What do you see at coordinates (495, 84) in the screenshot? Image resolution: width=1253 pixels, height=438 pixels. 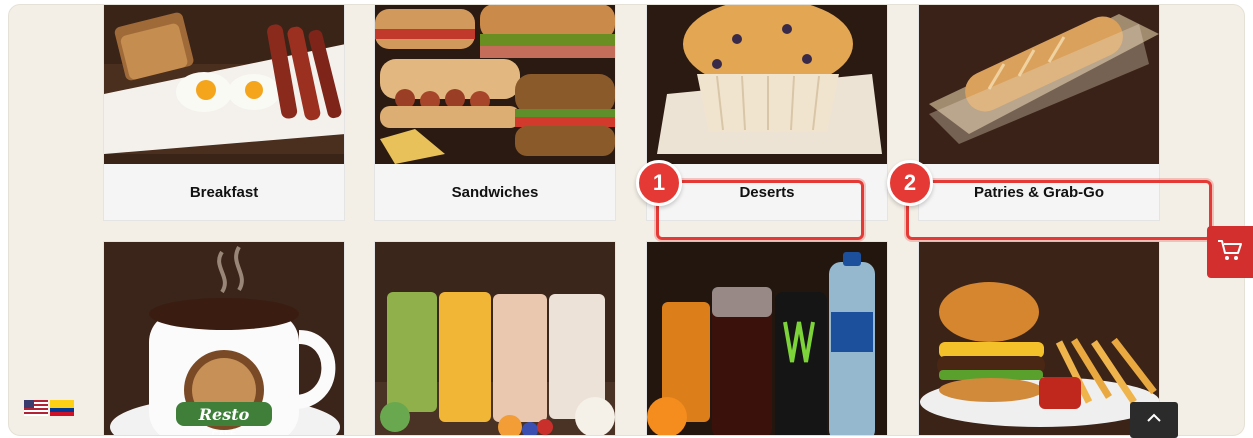 I see `sandwiches-image` at bounding box center [495, 84].